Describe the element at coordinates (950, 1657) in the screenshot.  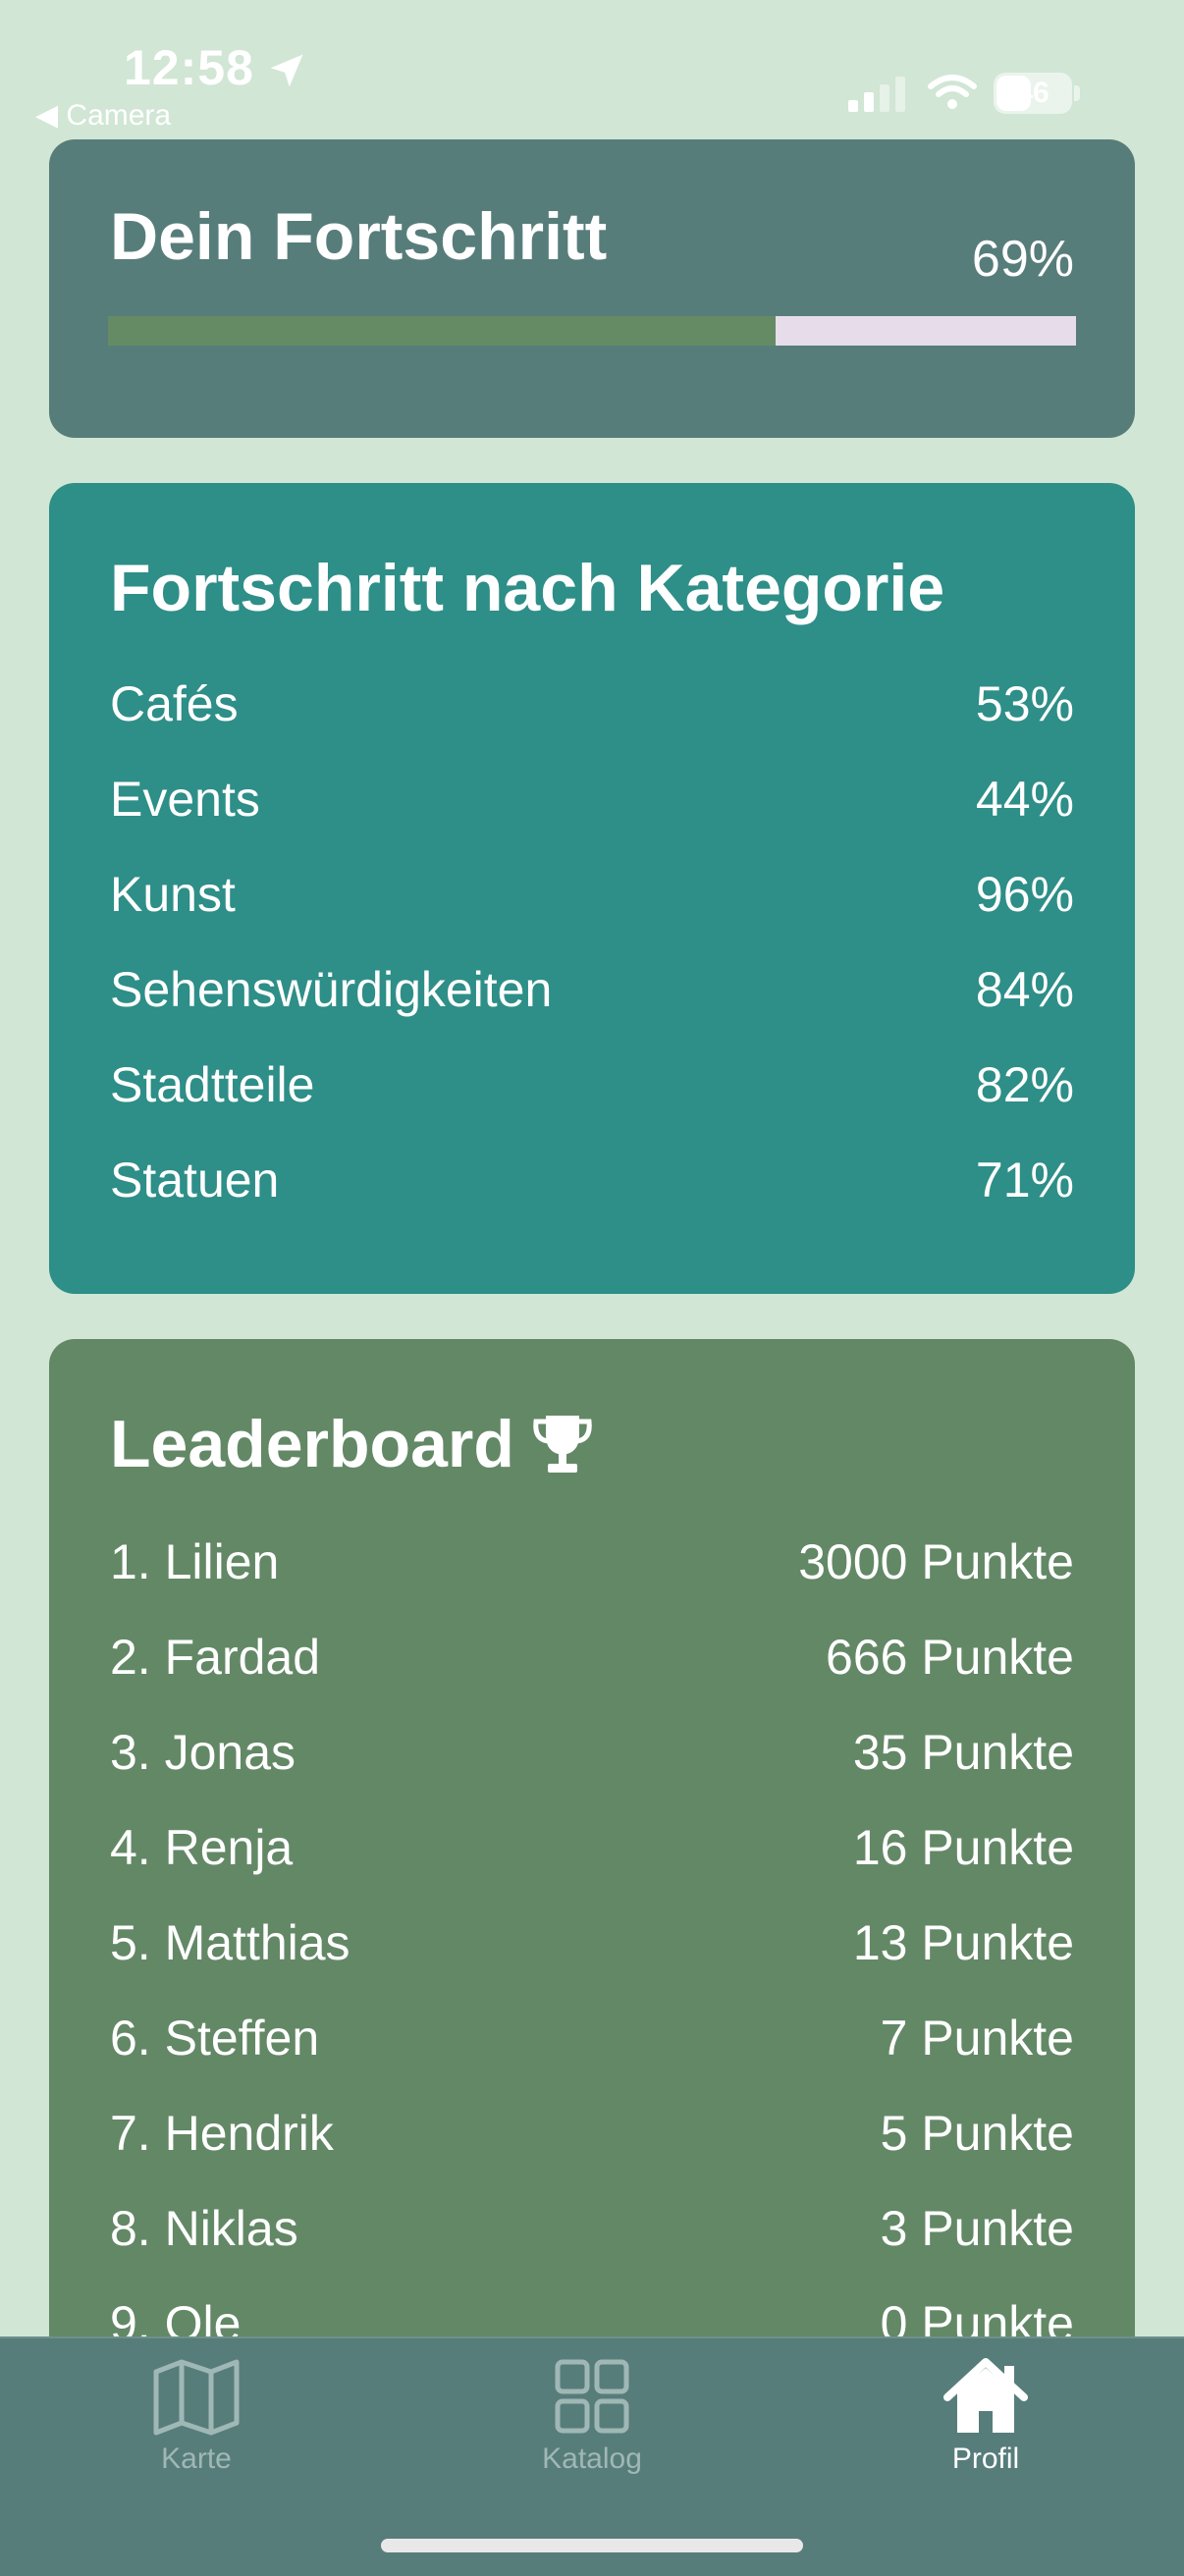
I see `player-points: 666 Punkte` at that location.